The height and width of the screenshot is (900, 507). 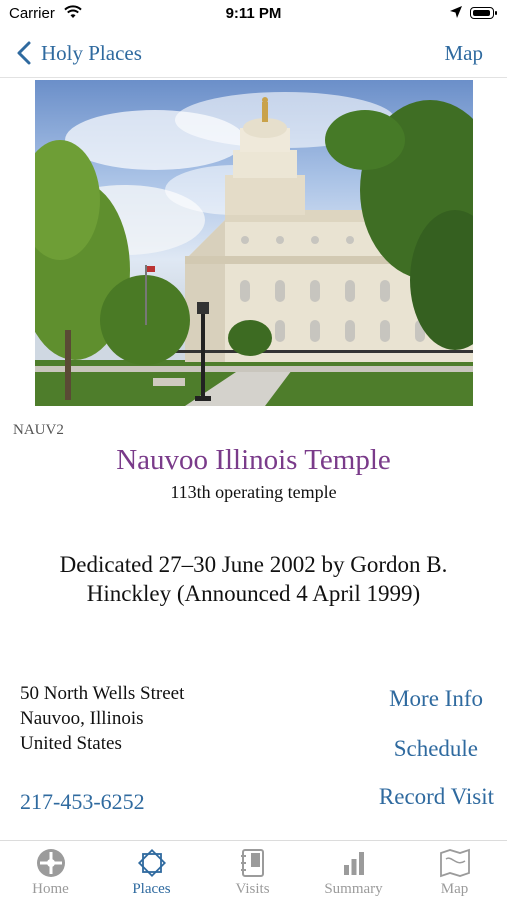 I want to click on tab-summary-label: Summary, so click(x=353, y=889).